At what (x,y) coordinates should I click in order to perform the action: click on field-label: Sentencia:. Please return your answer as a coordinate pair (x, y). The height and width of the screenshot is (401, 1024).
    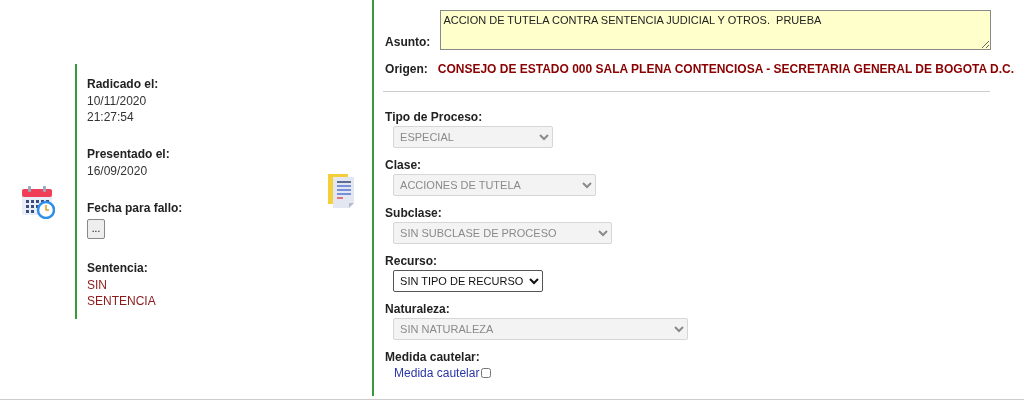
    Looking at the image, I should click on (118, 268).